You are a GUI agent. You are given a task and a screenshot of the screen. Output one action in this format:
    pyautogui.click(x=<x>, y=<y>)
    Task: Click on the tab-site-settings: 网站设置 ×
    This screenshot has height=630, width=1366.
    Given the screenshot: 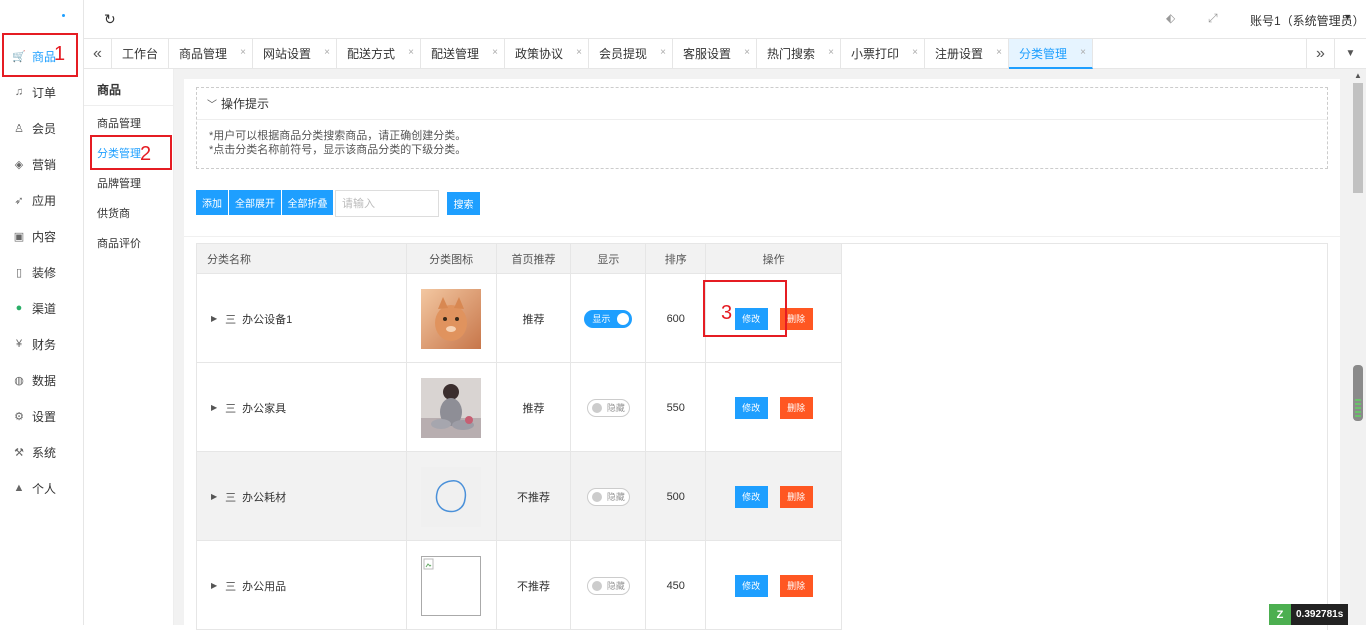 What is the action you would take?
    pyautogui.click(x=295, y=53)
    